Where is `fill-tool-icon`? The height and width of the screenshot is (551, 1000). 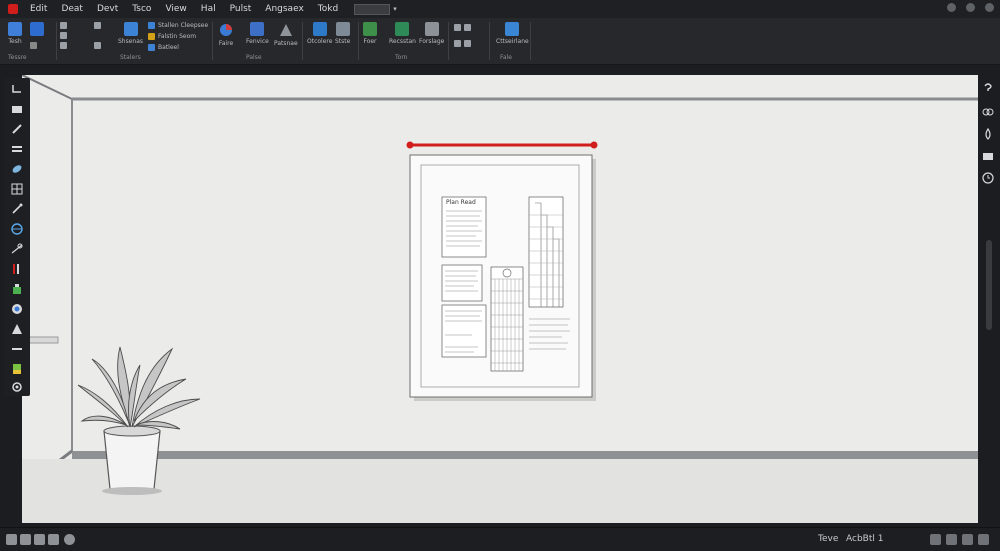
fill-tool-icon is located at coordinates (17, 369).